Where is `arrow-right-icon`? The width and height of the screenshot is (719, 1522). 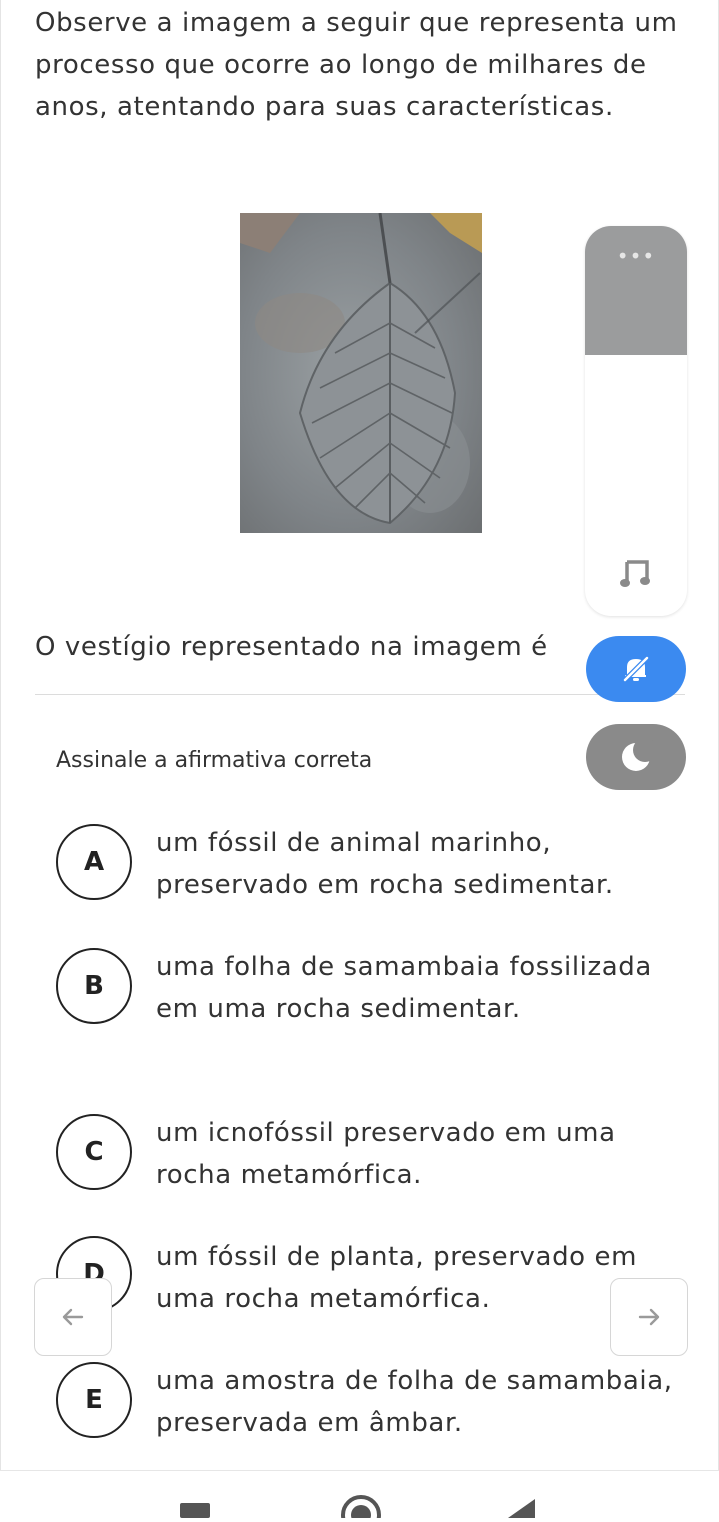
arrow-right-icon is located at coordinates (649, 1317).